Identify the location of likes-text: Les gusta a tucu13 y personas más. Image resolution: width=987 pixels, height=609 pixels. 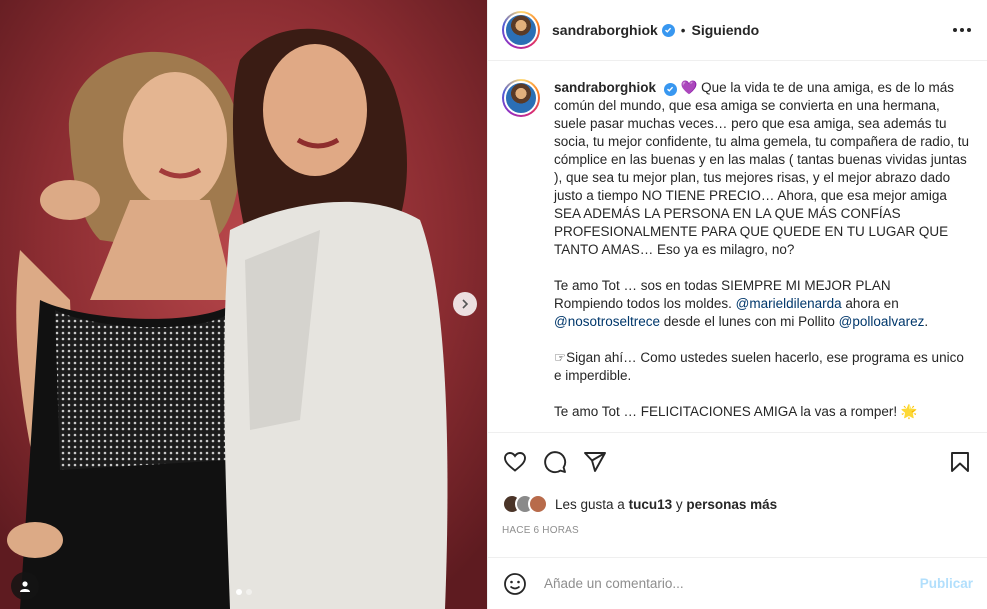
(666, 504).